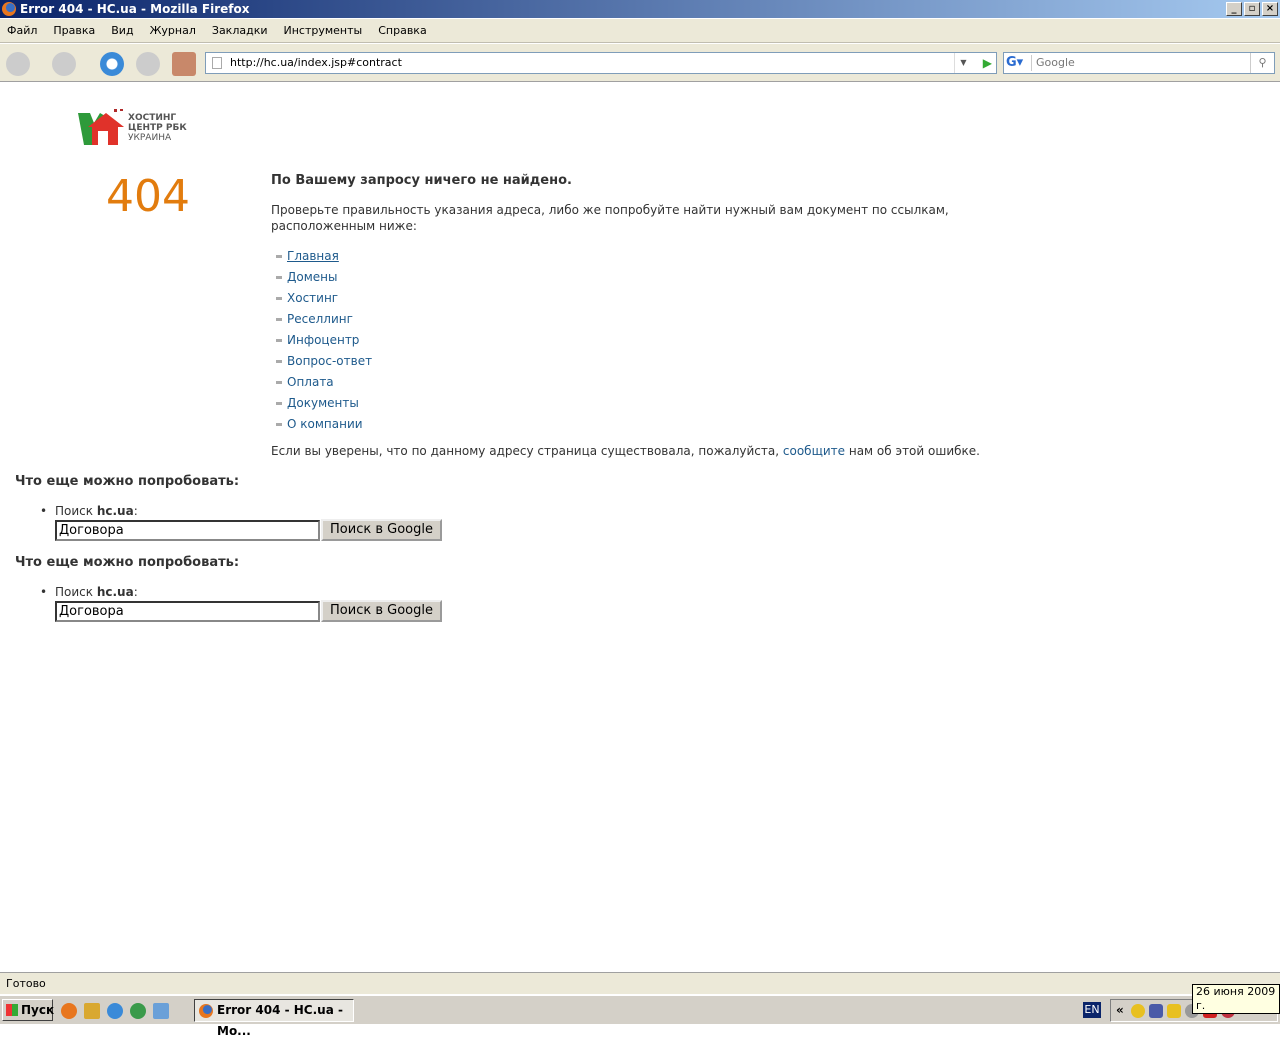  Describe the element at coordinates (173, 30) in the screenshot. I see `menu-history: Журнал` at that location.